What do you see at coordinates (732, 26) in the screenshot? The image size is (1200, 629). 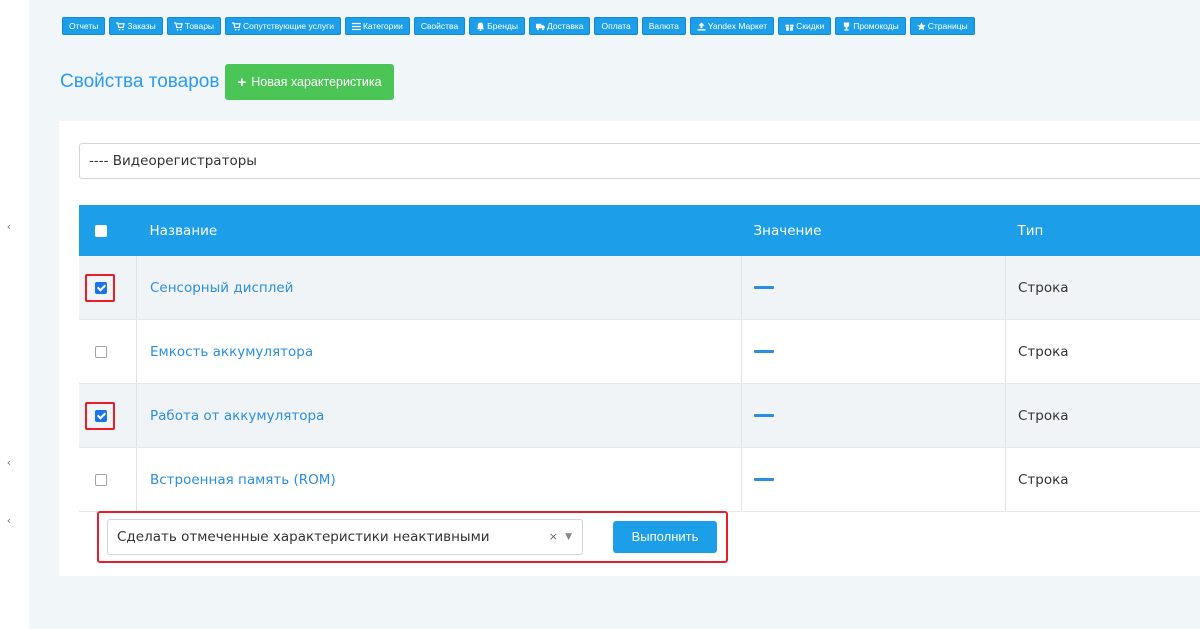 I see `nav-yandex-market-button: Yandex Маркет` at bounding box center [732, 26].